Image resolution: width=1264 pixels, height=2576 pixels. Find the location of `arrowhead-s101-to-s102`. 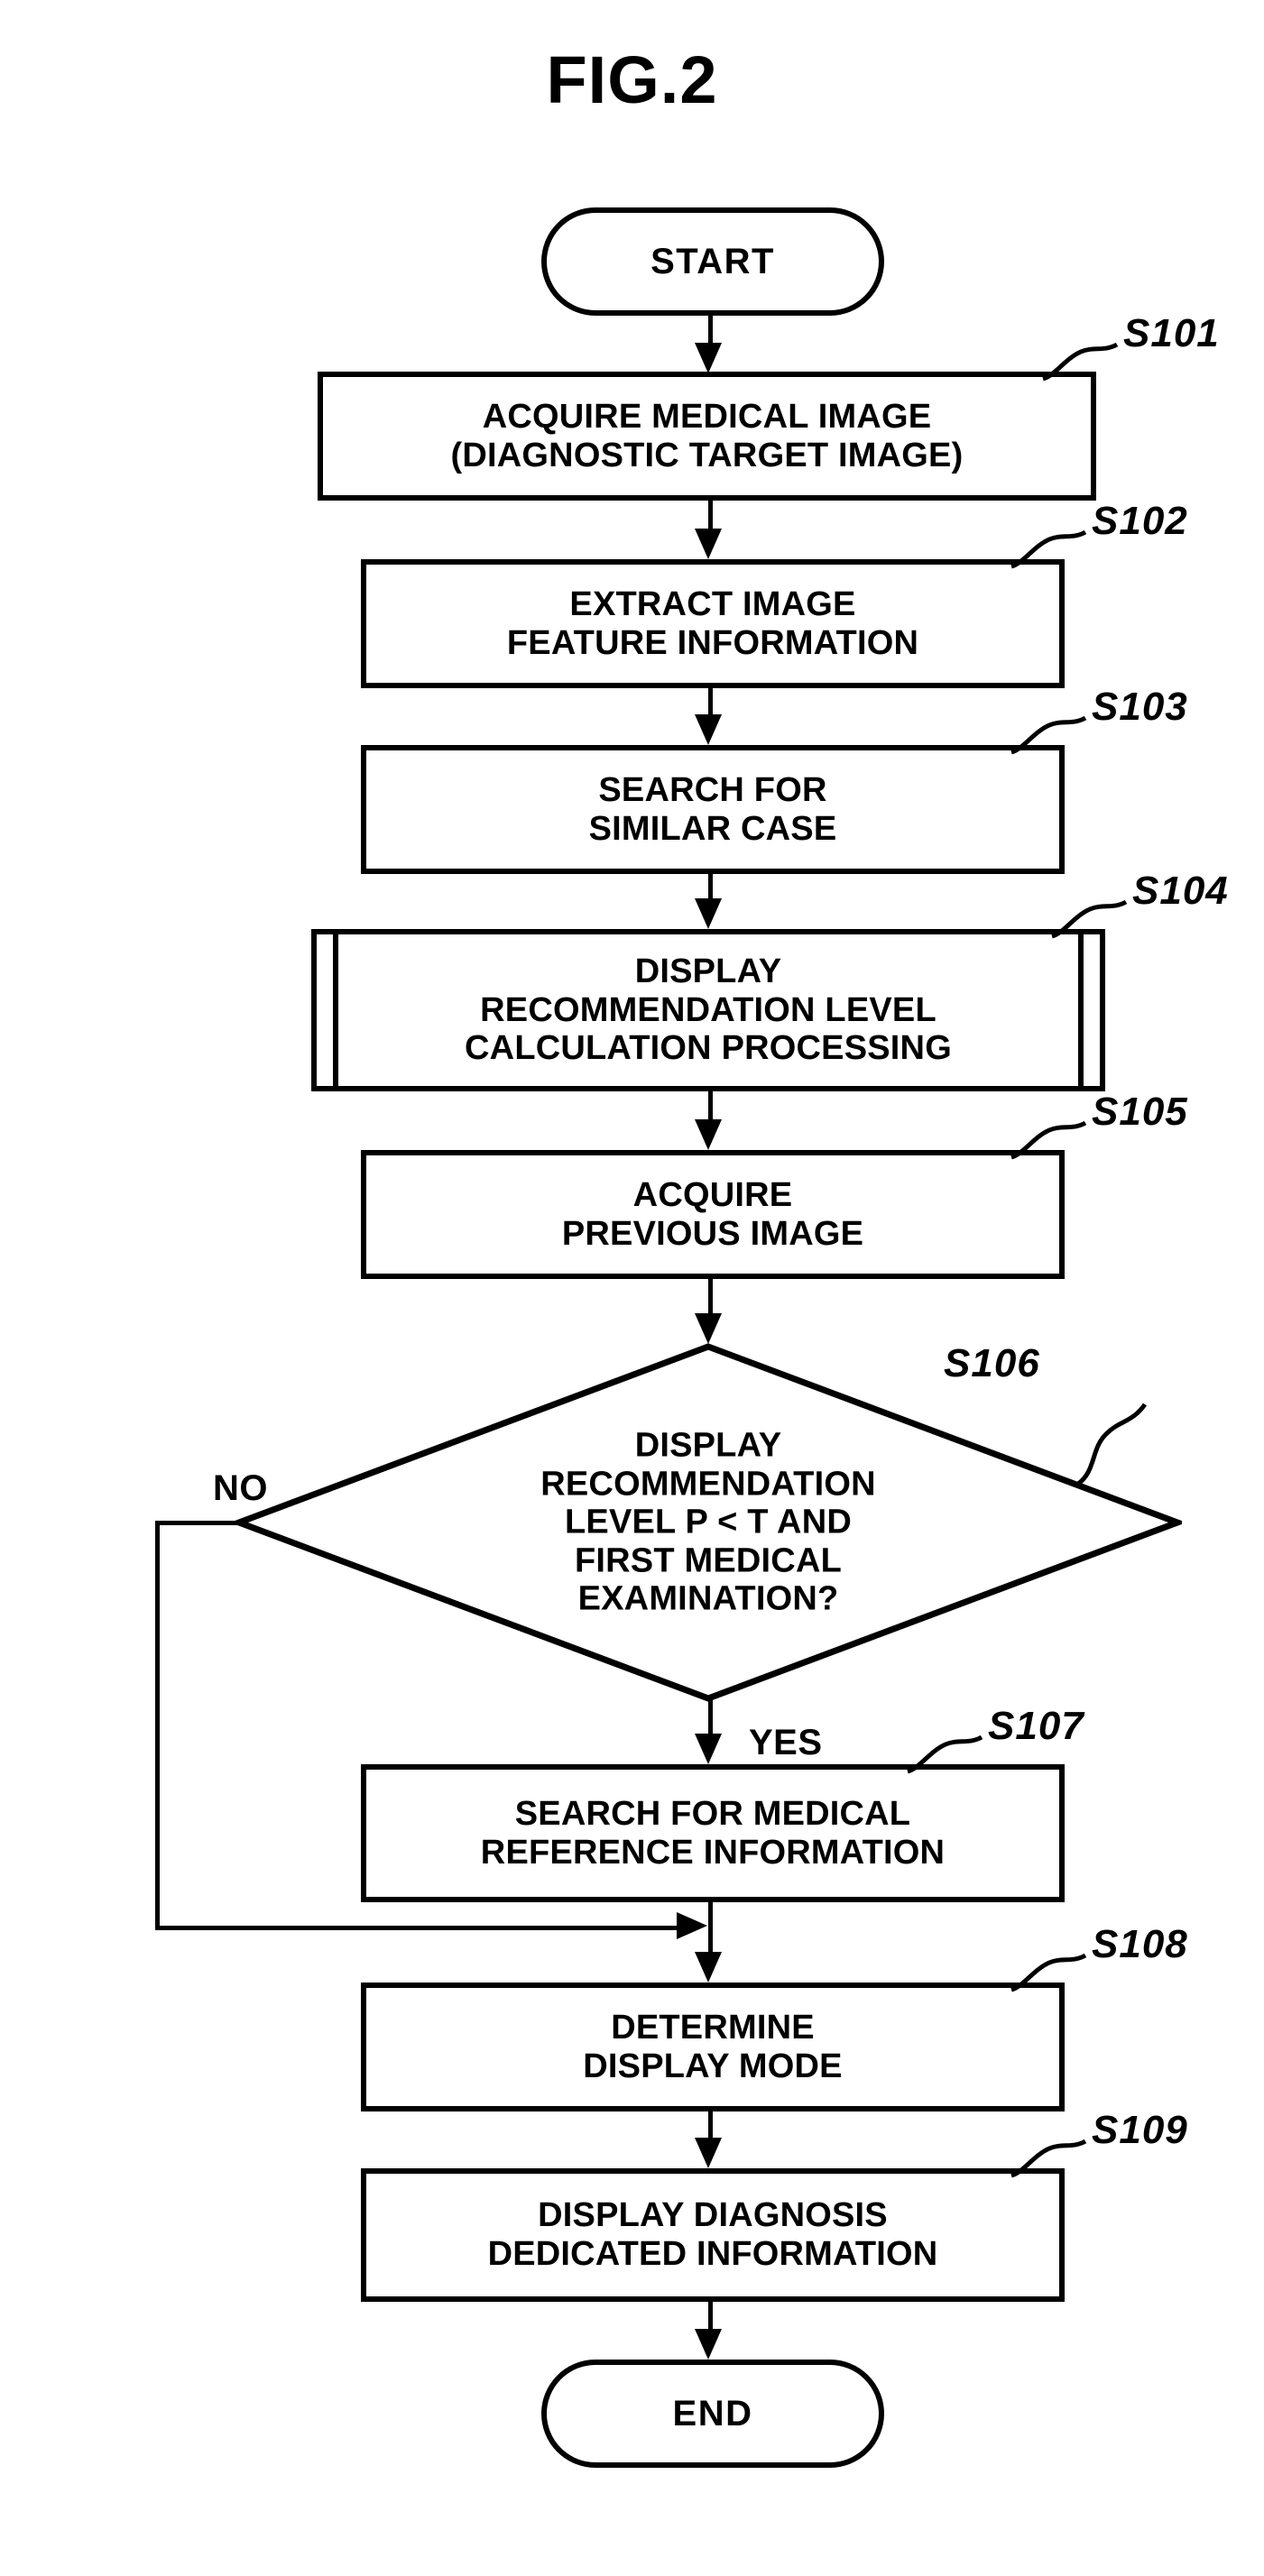

arrowhead-s101-to-s102 is located at coordinates (708, 544).